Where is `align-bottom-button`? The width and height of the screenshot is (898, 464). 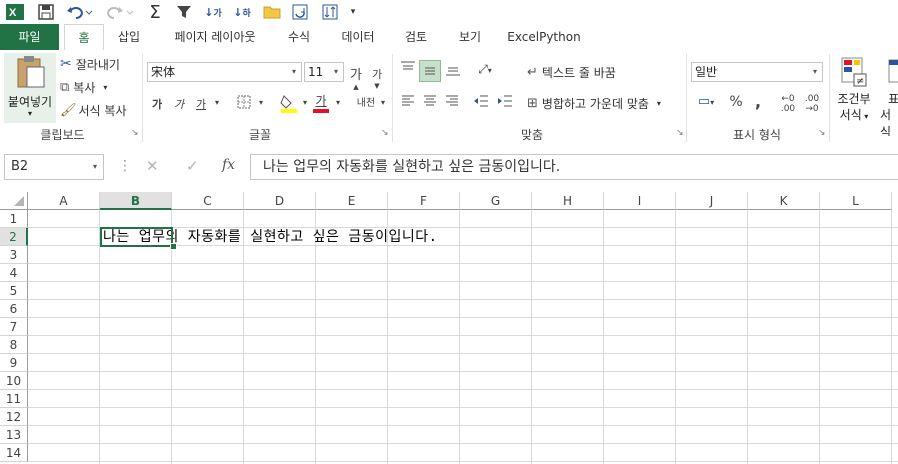
align-bottom-button is located at coordinates (453, 71).